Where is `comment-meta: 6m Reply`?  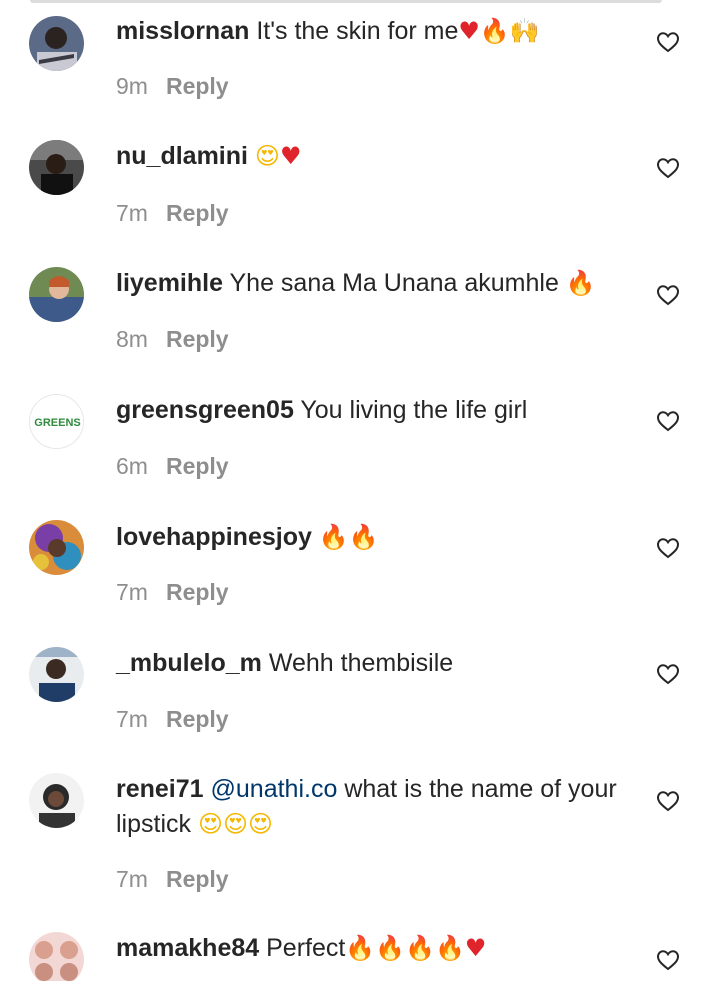
comment-meta: 6m Reply is located at coordinates (172, 466).